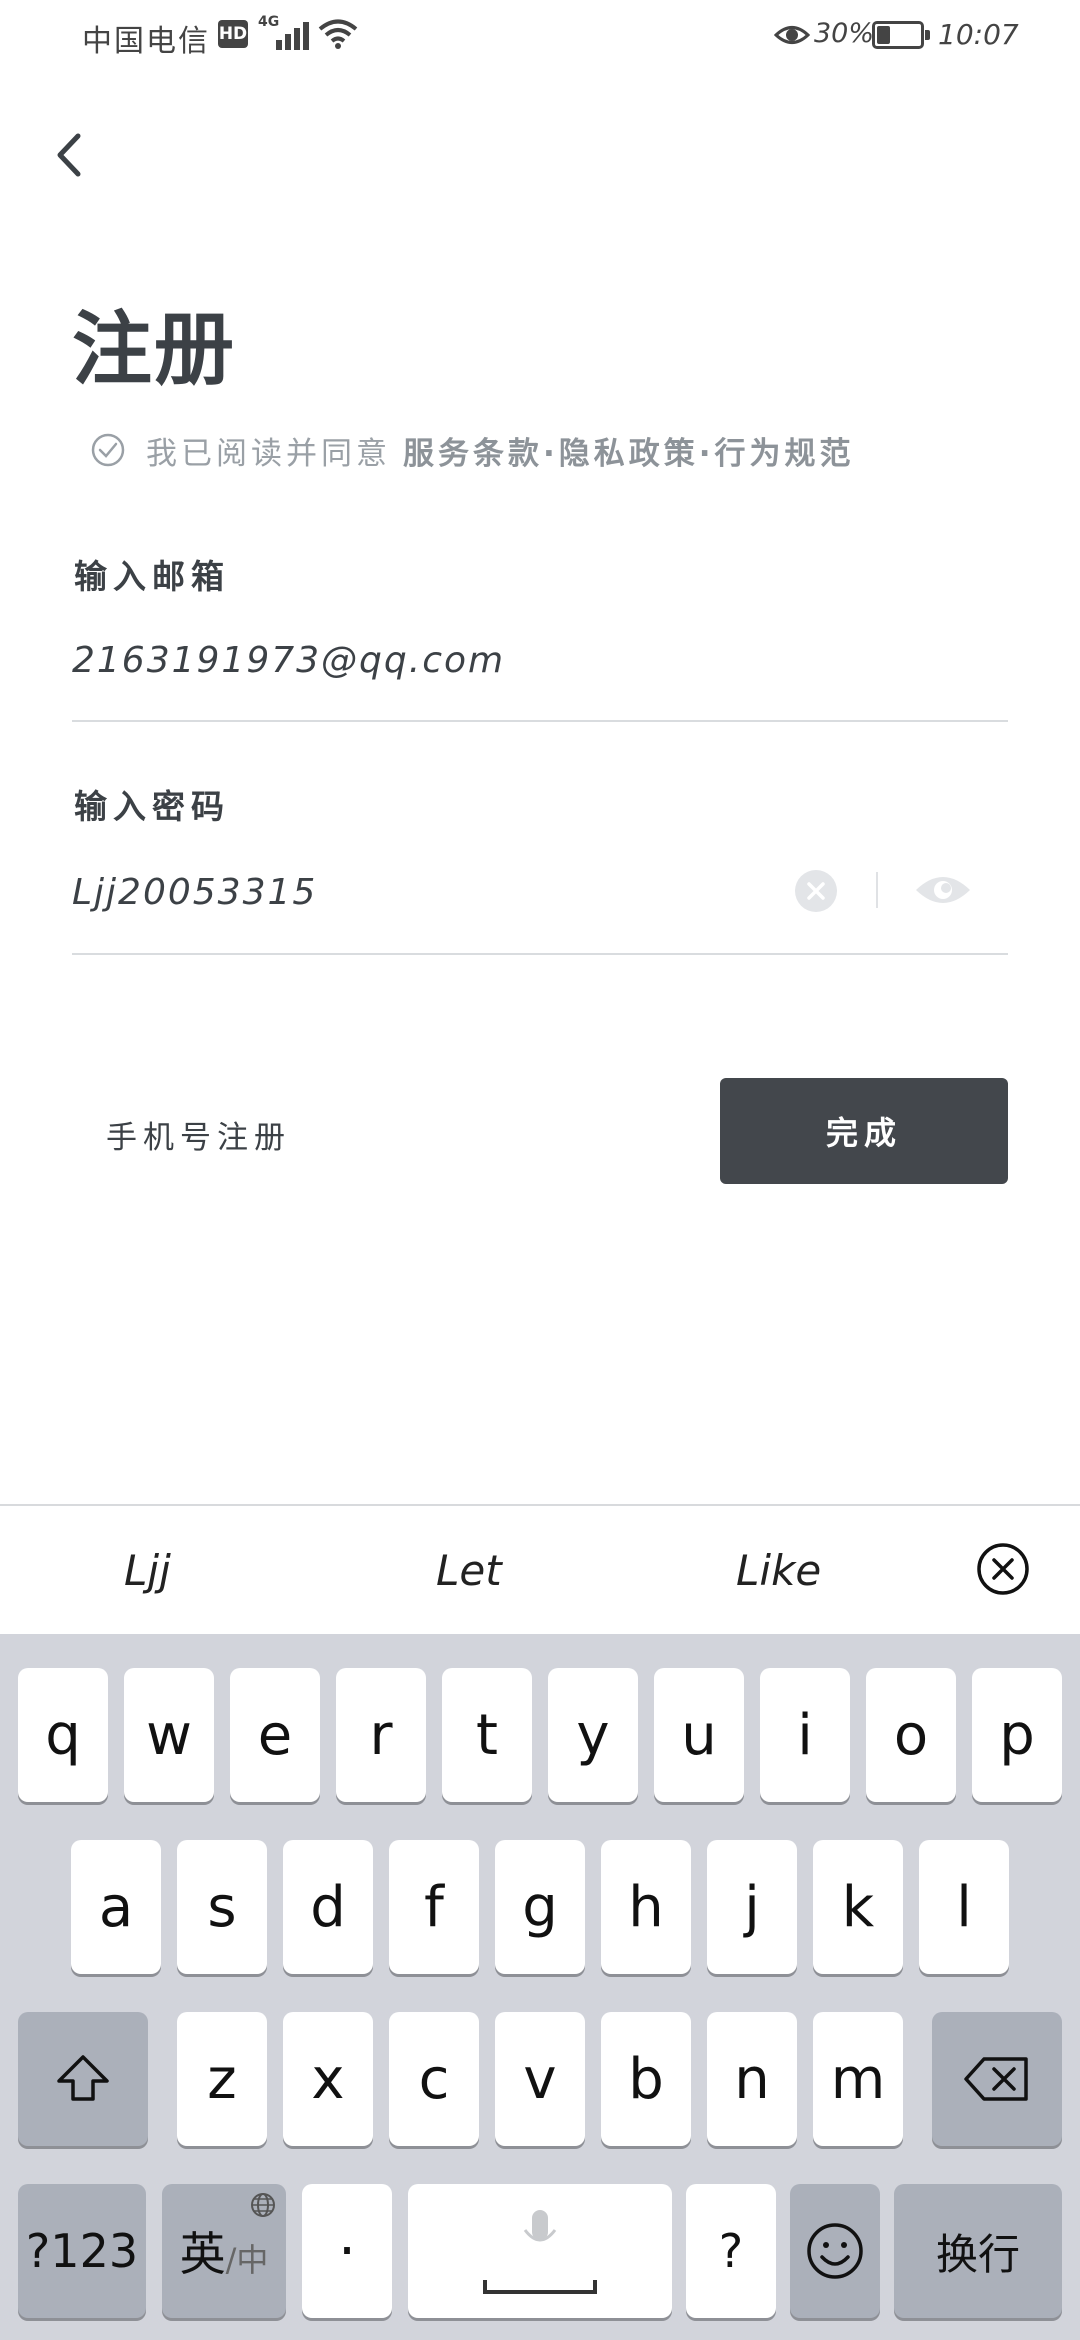  I want to click on key-i: i, so click(805, 1735).